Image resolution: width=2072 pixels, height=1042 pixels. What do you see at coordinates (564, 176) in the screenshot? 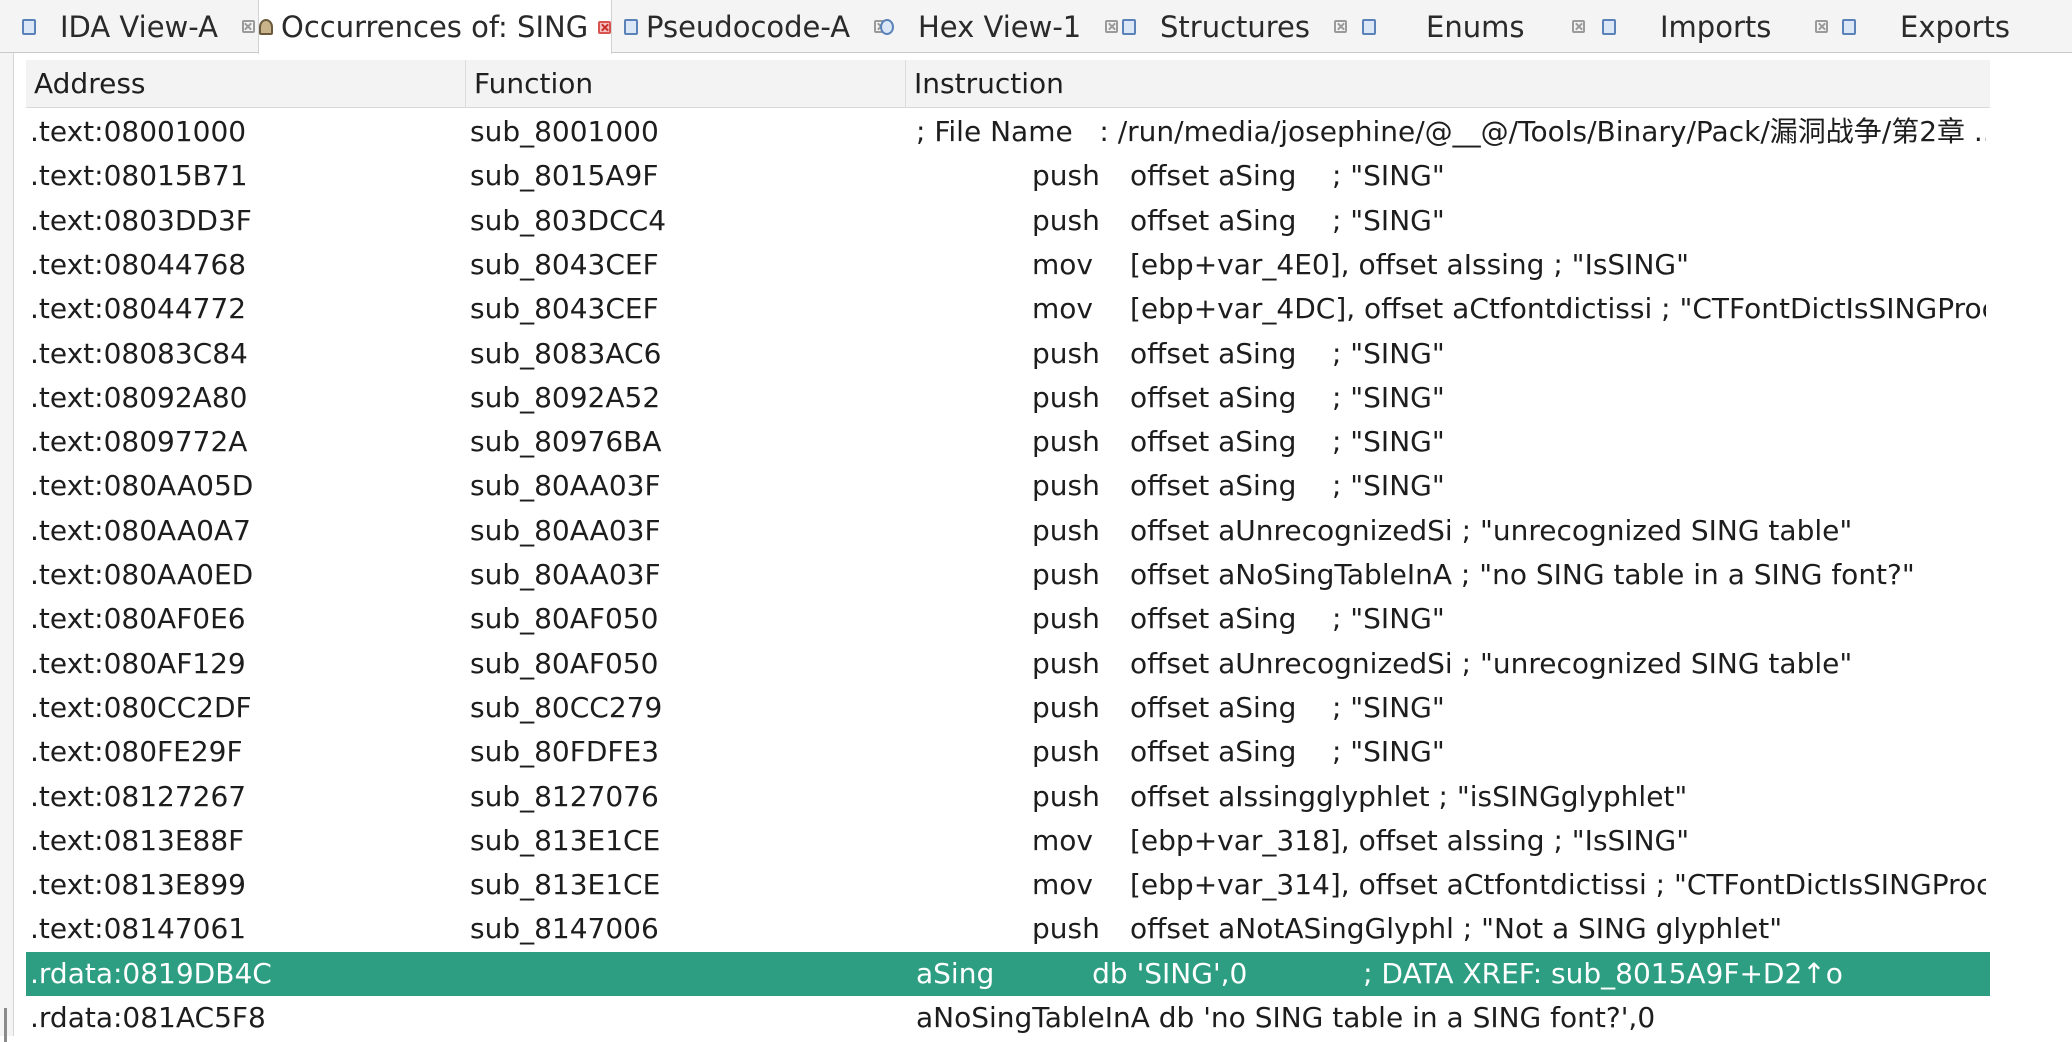
I see `function-cell: sub_8015A9F` at bounding box center [564, 176].